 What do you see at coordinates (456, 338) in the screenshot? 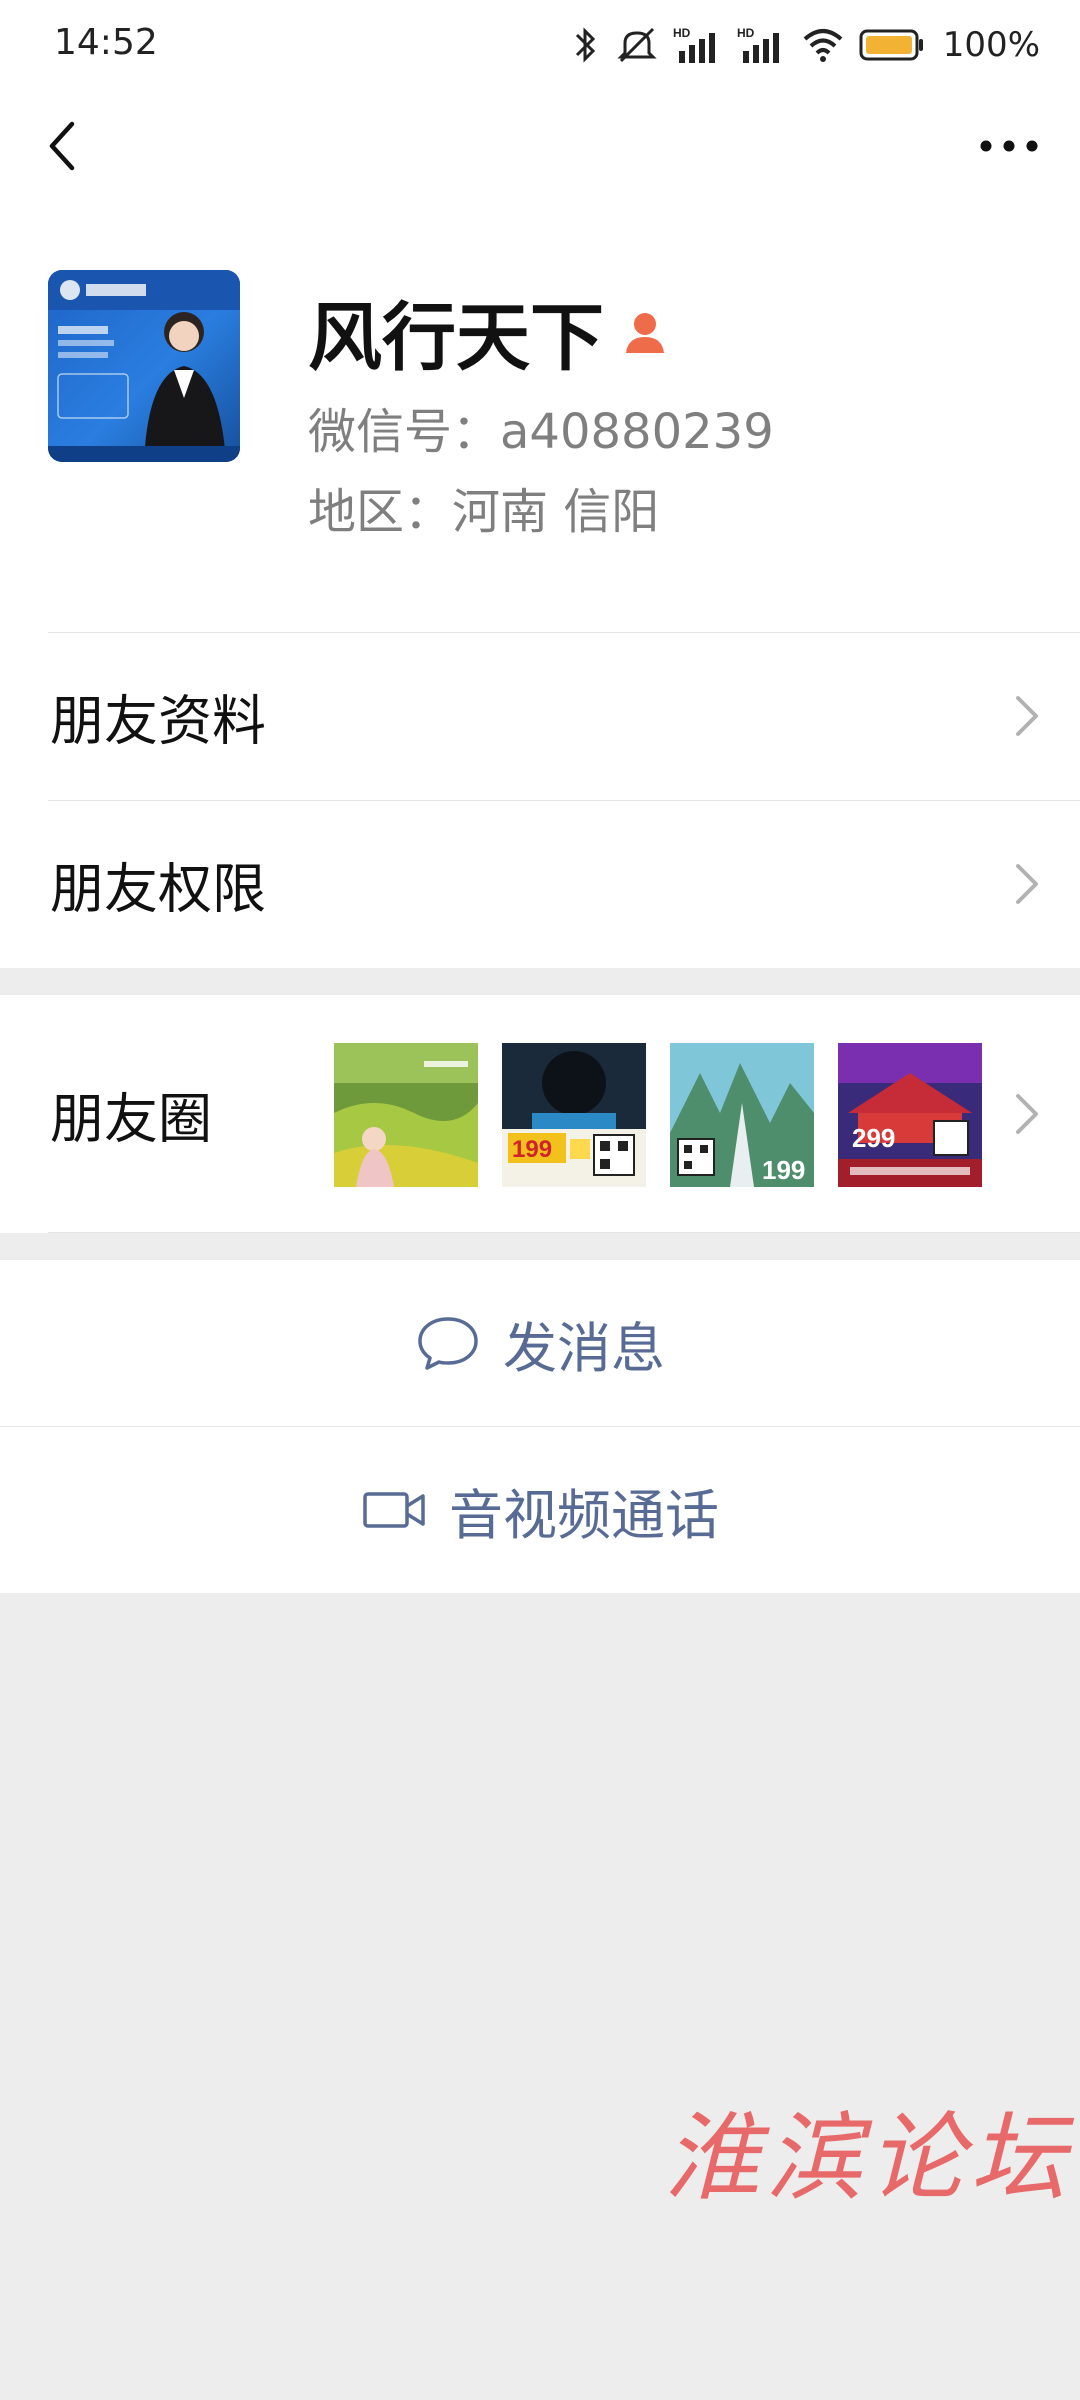
I see `profile-name-text: 风行天下` at bounding box center [456, 338].